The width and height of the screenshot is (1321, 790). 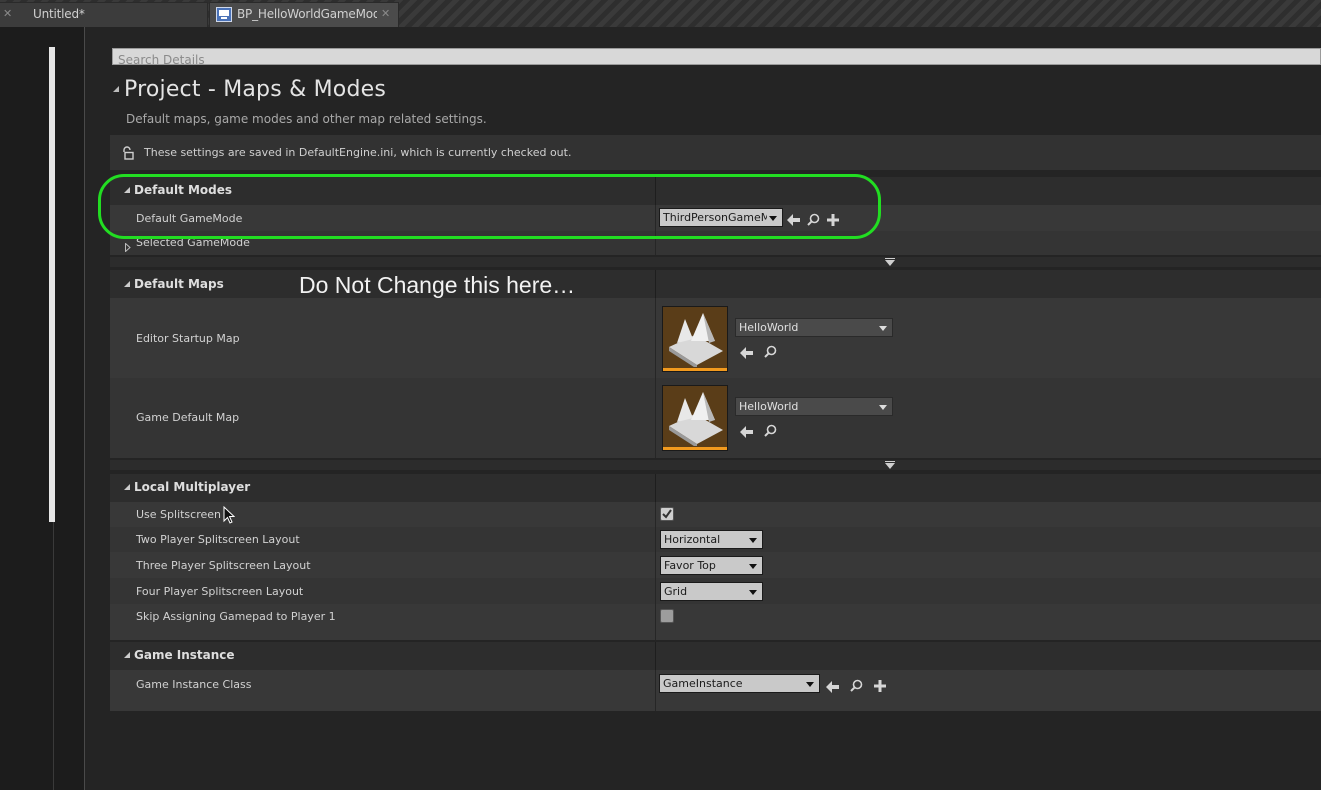 What do you see at coordinates (667, 616) in the screenshot?
I see `skip-gamepad-checkbox` at bounding box center [667, 616].